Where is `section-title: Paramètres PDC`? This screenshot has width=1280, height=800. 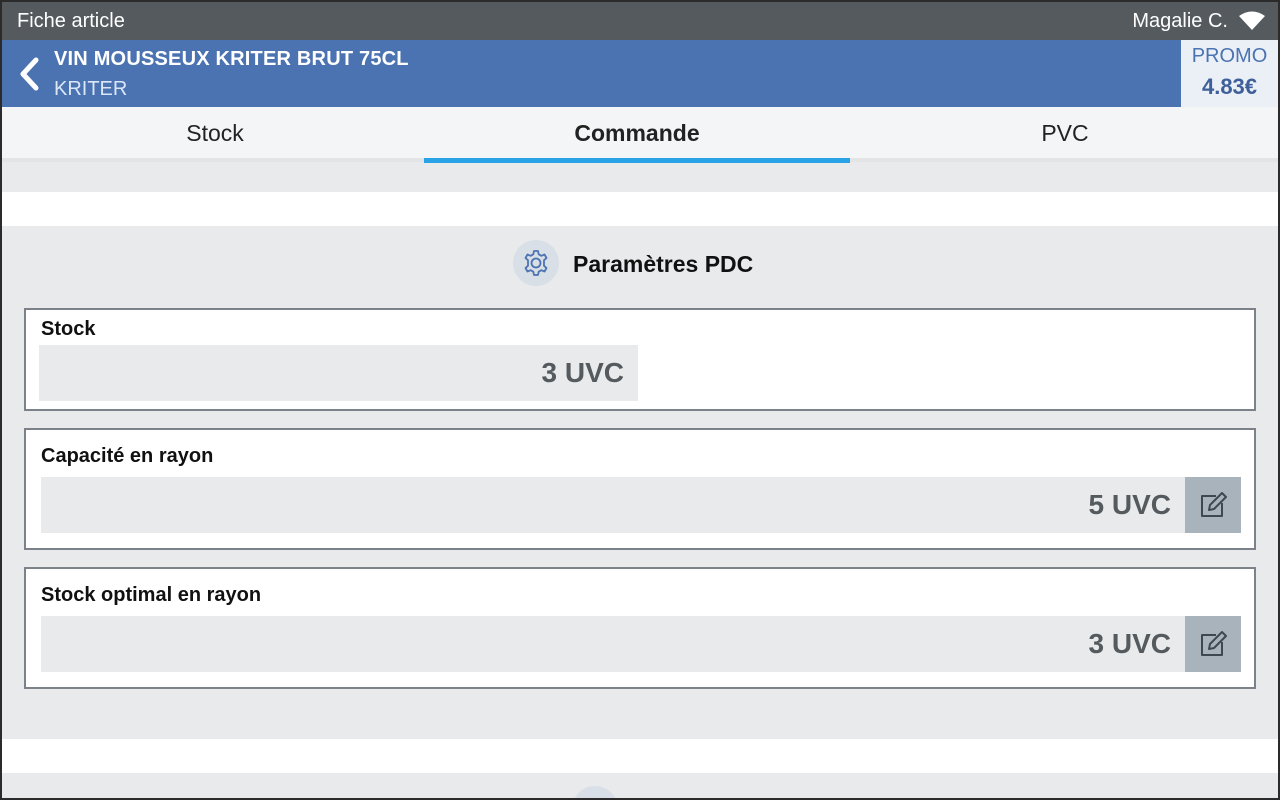
section-title: Paramètres PDC is located at coordinates (663, 264).